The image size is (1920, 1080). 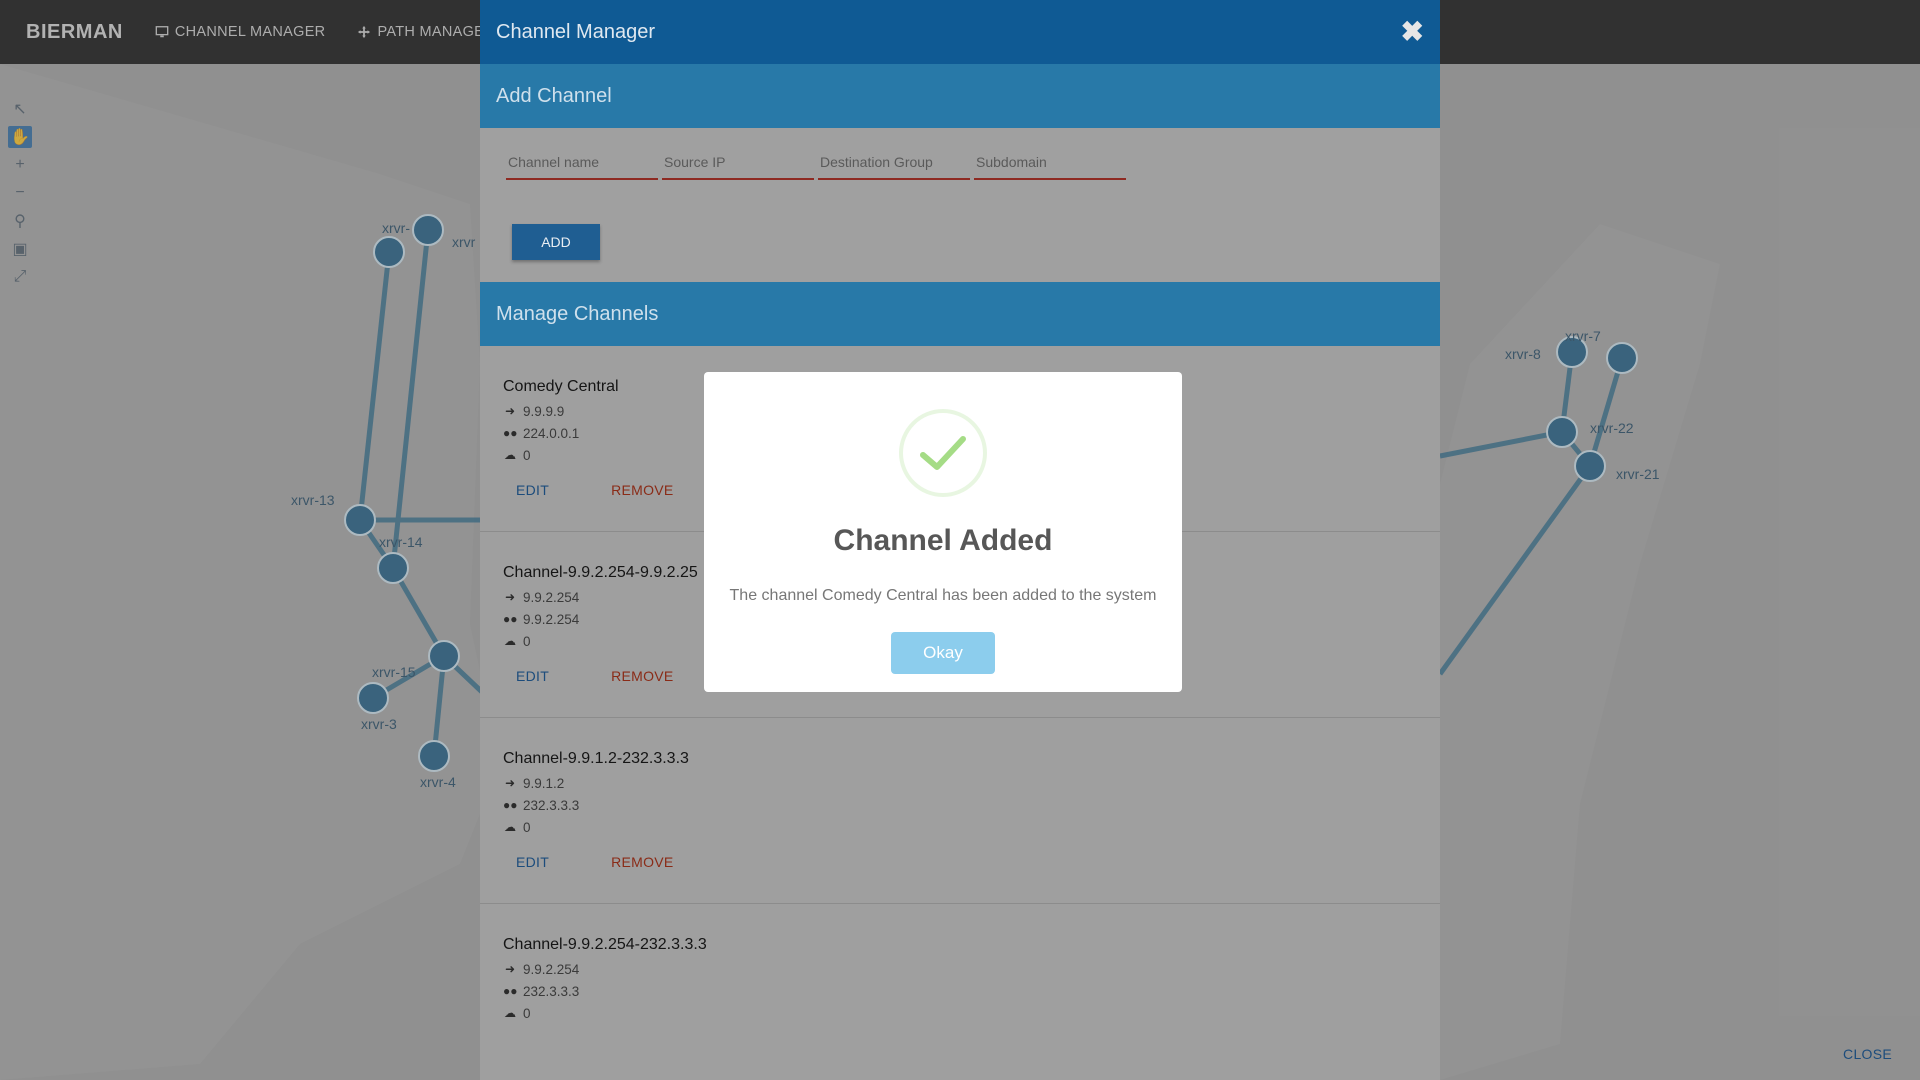 What do you see at coordinates (1050, 164) in the screenshot?
I see `subdomain-input: Subdomain` at bounding box center [1050, 164].